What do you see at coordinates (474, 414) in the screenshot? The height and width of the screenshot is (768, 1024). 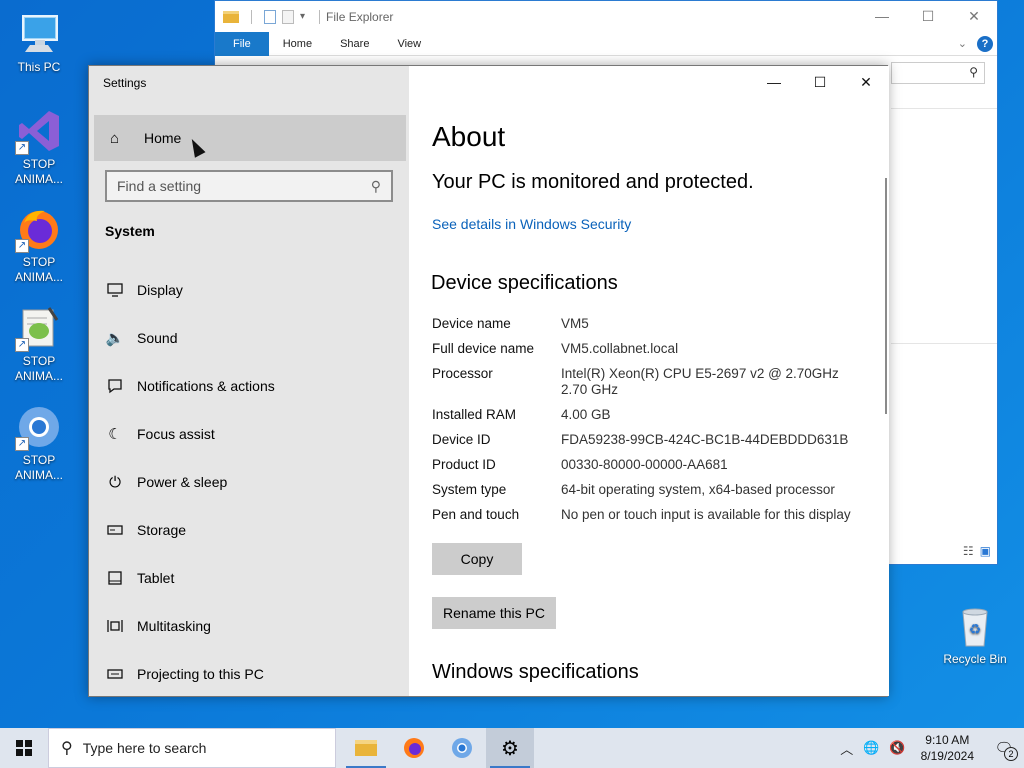 I see `spec-key: Installed RAM` at bounding box center [474, 414].